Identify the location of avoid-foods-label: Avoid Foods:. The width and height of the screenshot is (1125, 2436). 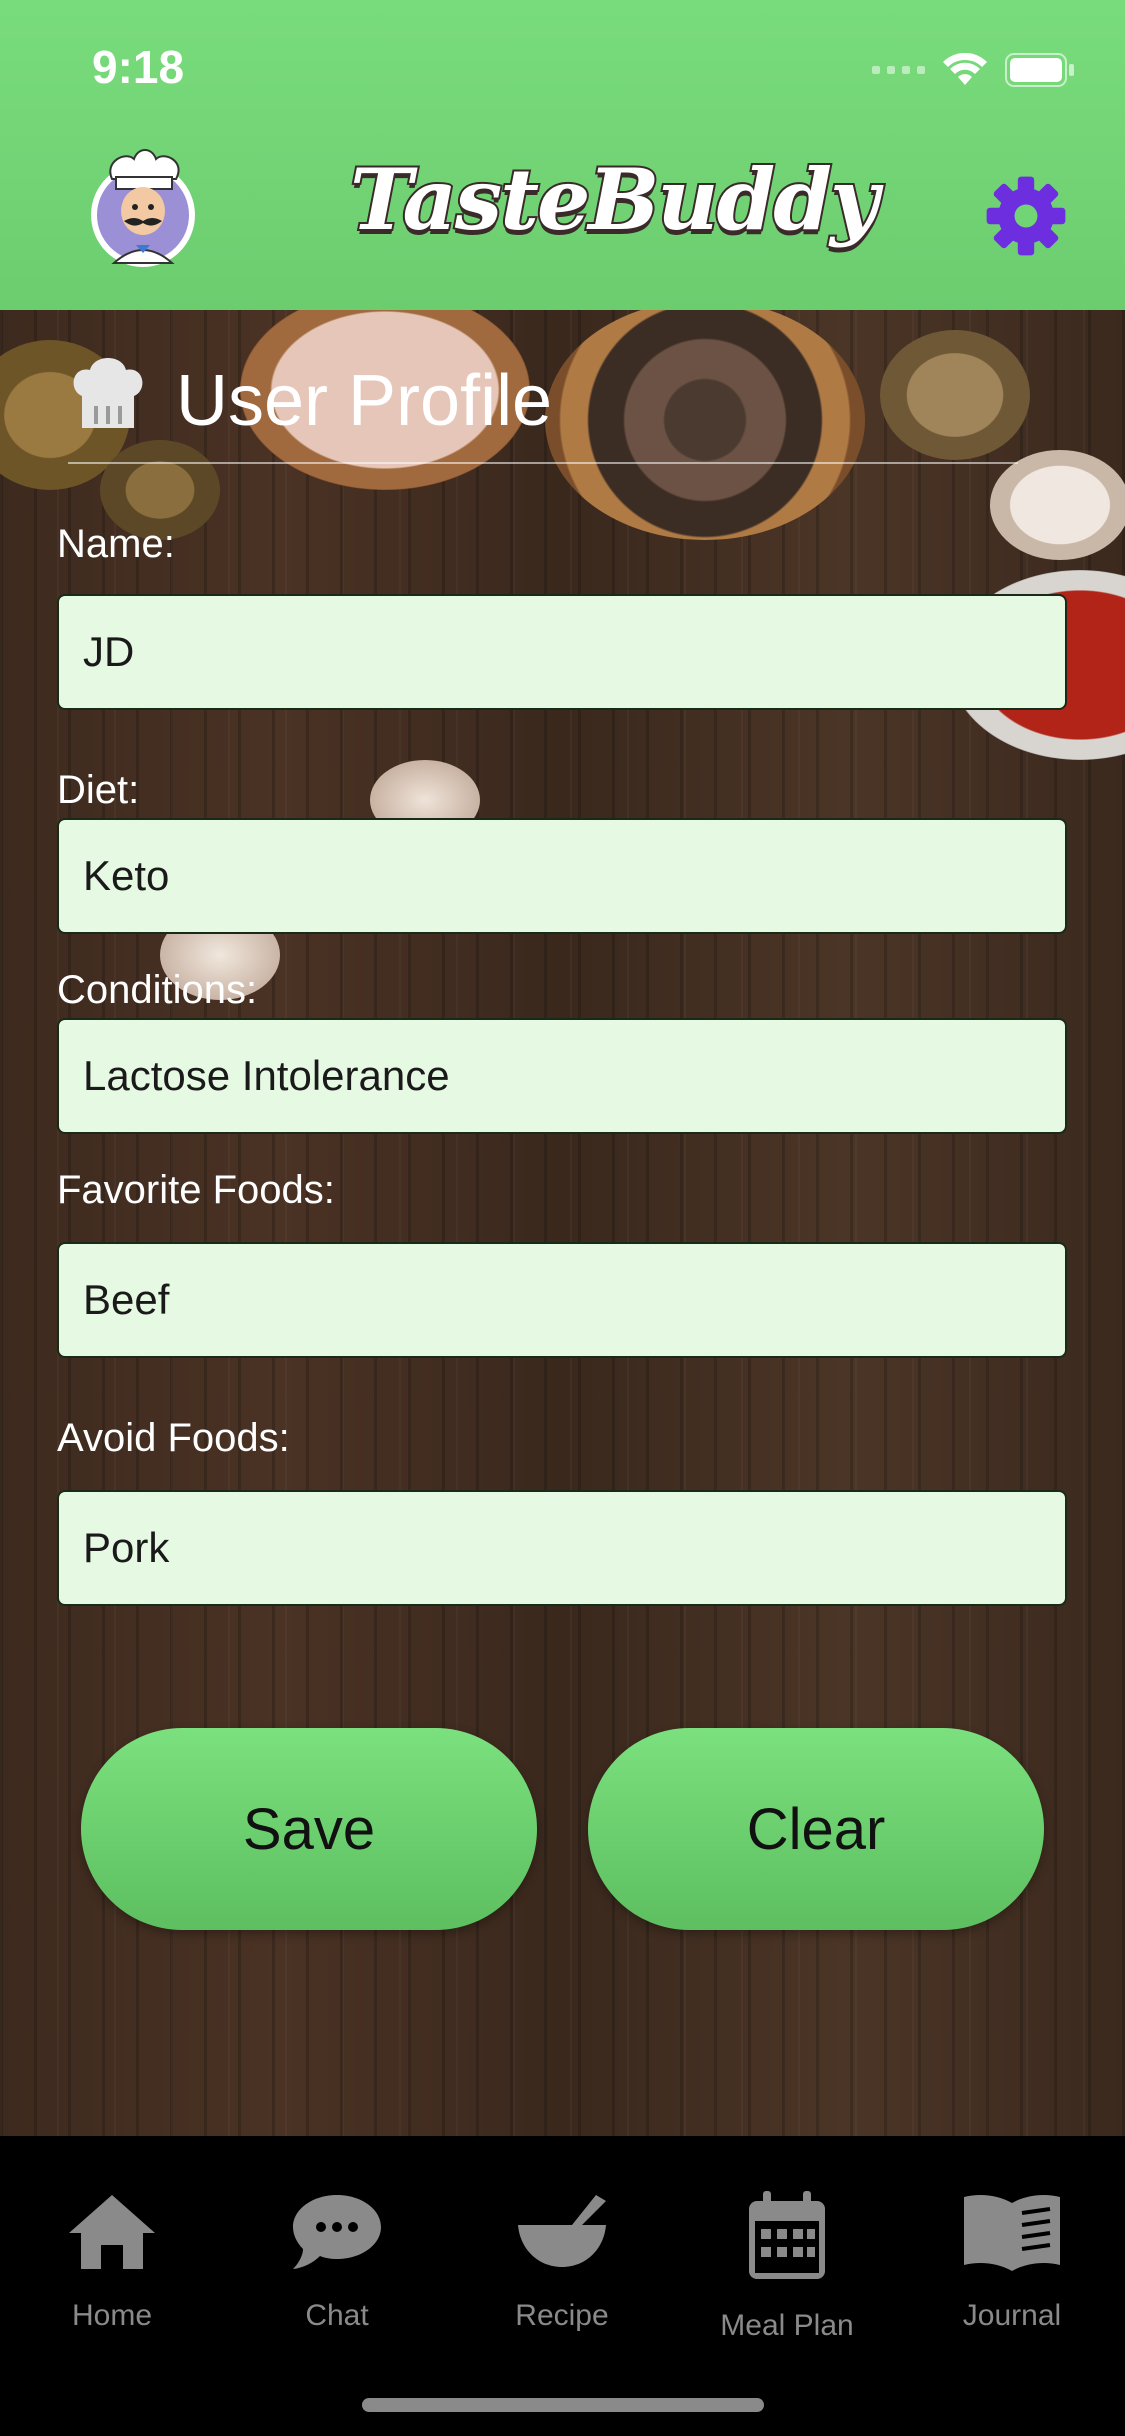
(173, 1438).